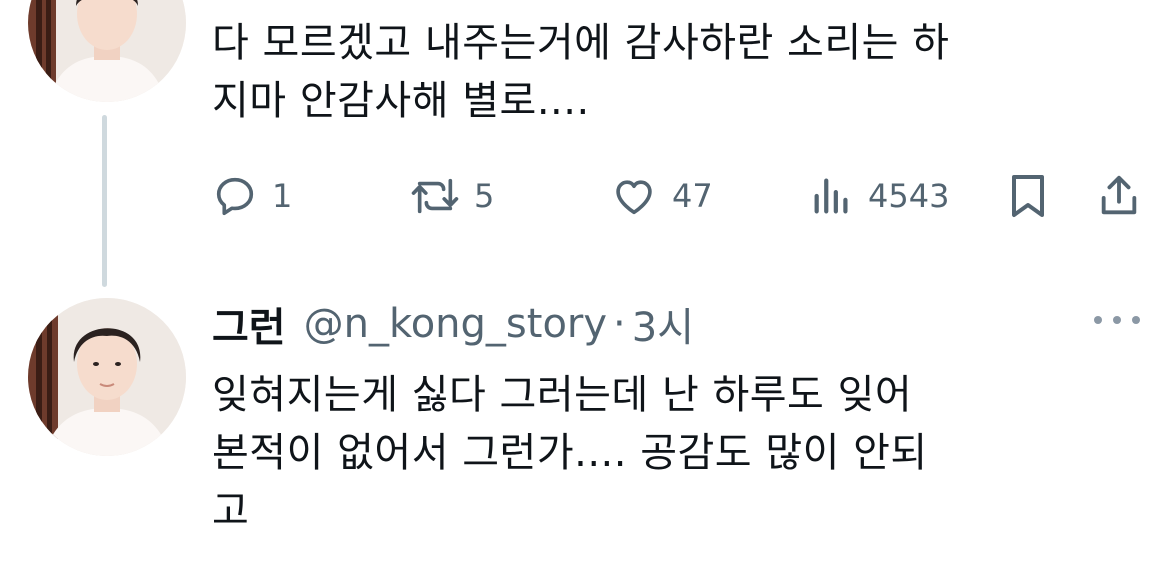 This screenshot has width=1170, height=574. I want to click on user-handle: @n_kong_story, so click(455, 324).